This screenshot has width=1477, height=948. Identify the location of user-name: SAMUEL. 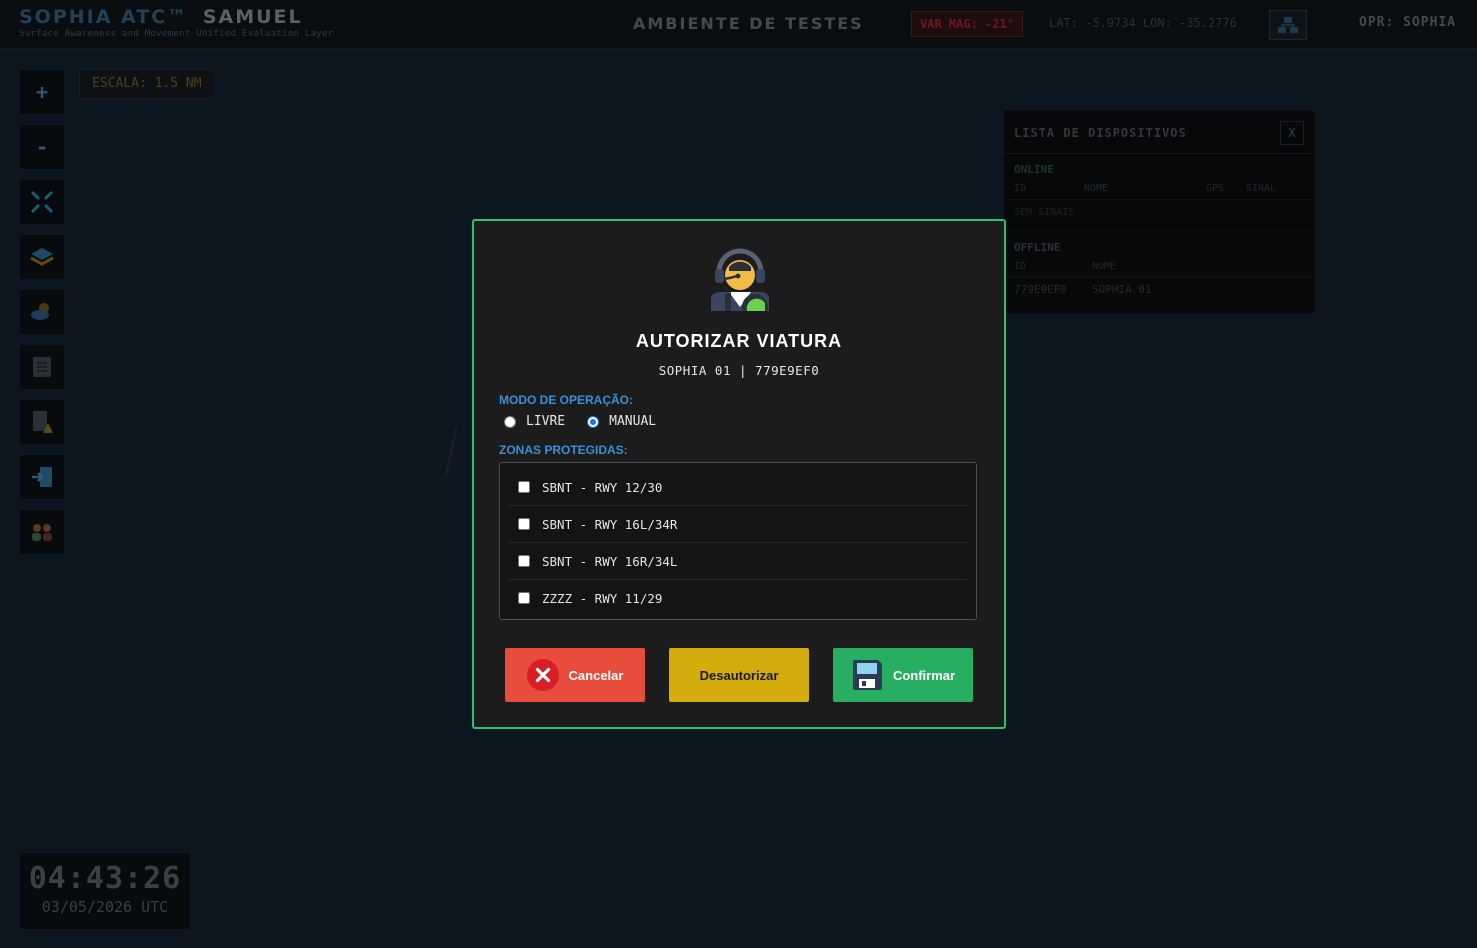
(252, 17).